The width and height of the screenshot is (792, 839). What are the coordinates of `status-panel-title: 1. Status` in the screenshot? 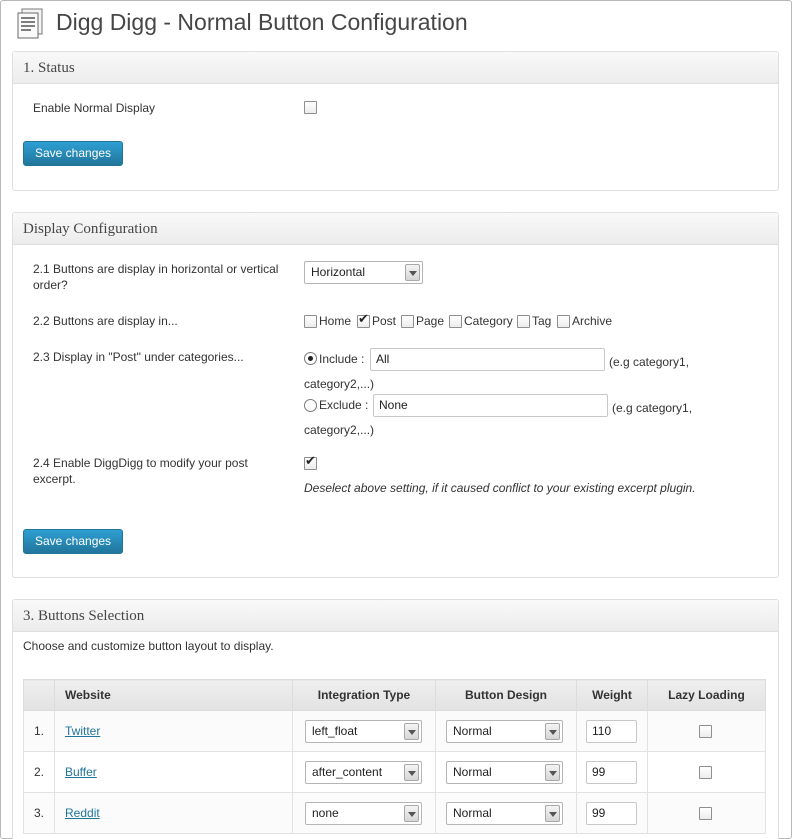 It's located at (395, 68).